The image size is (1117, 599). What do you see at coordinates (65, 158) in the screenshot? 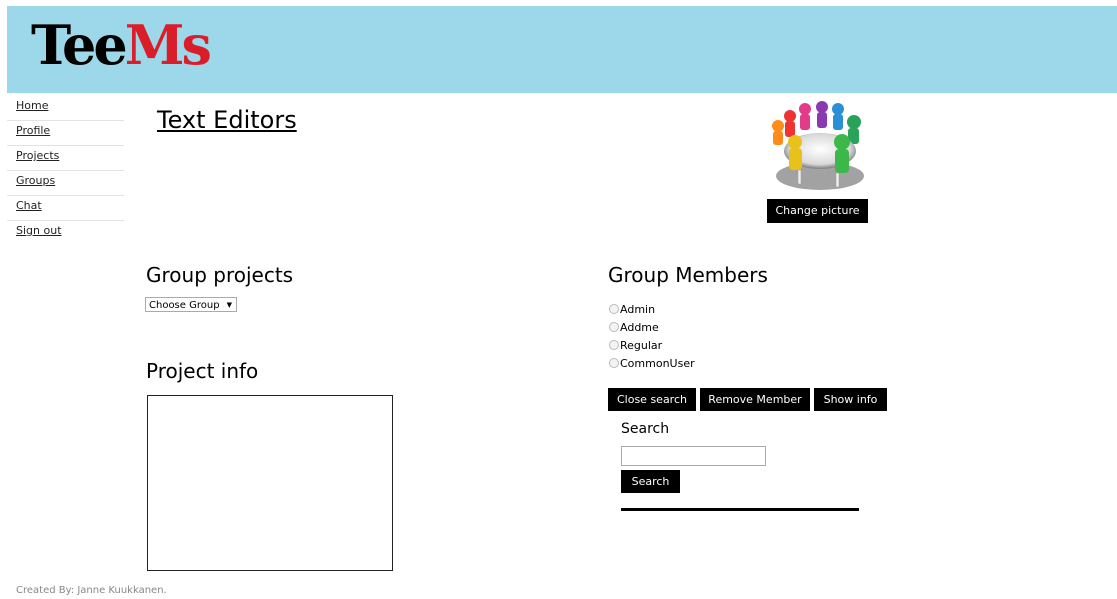
I see `nav-projects-link: Projects` at bounding box center [65, 158].